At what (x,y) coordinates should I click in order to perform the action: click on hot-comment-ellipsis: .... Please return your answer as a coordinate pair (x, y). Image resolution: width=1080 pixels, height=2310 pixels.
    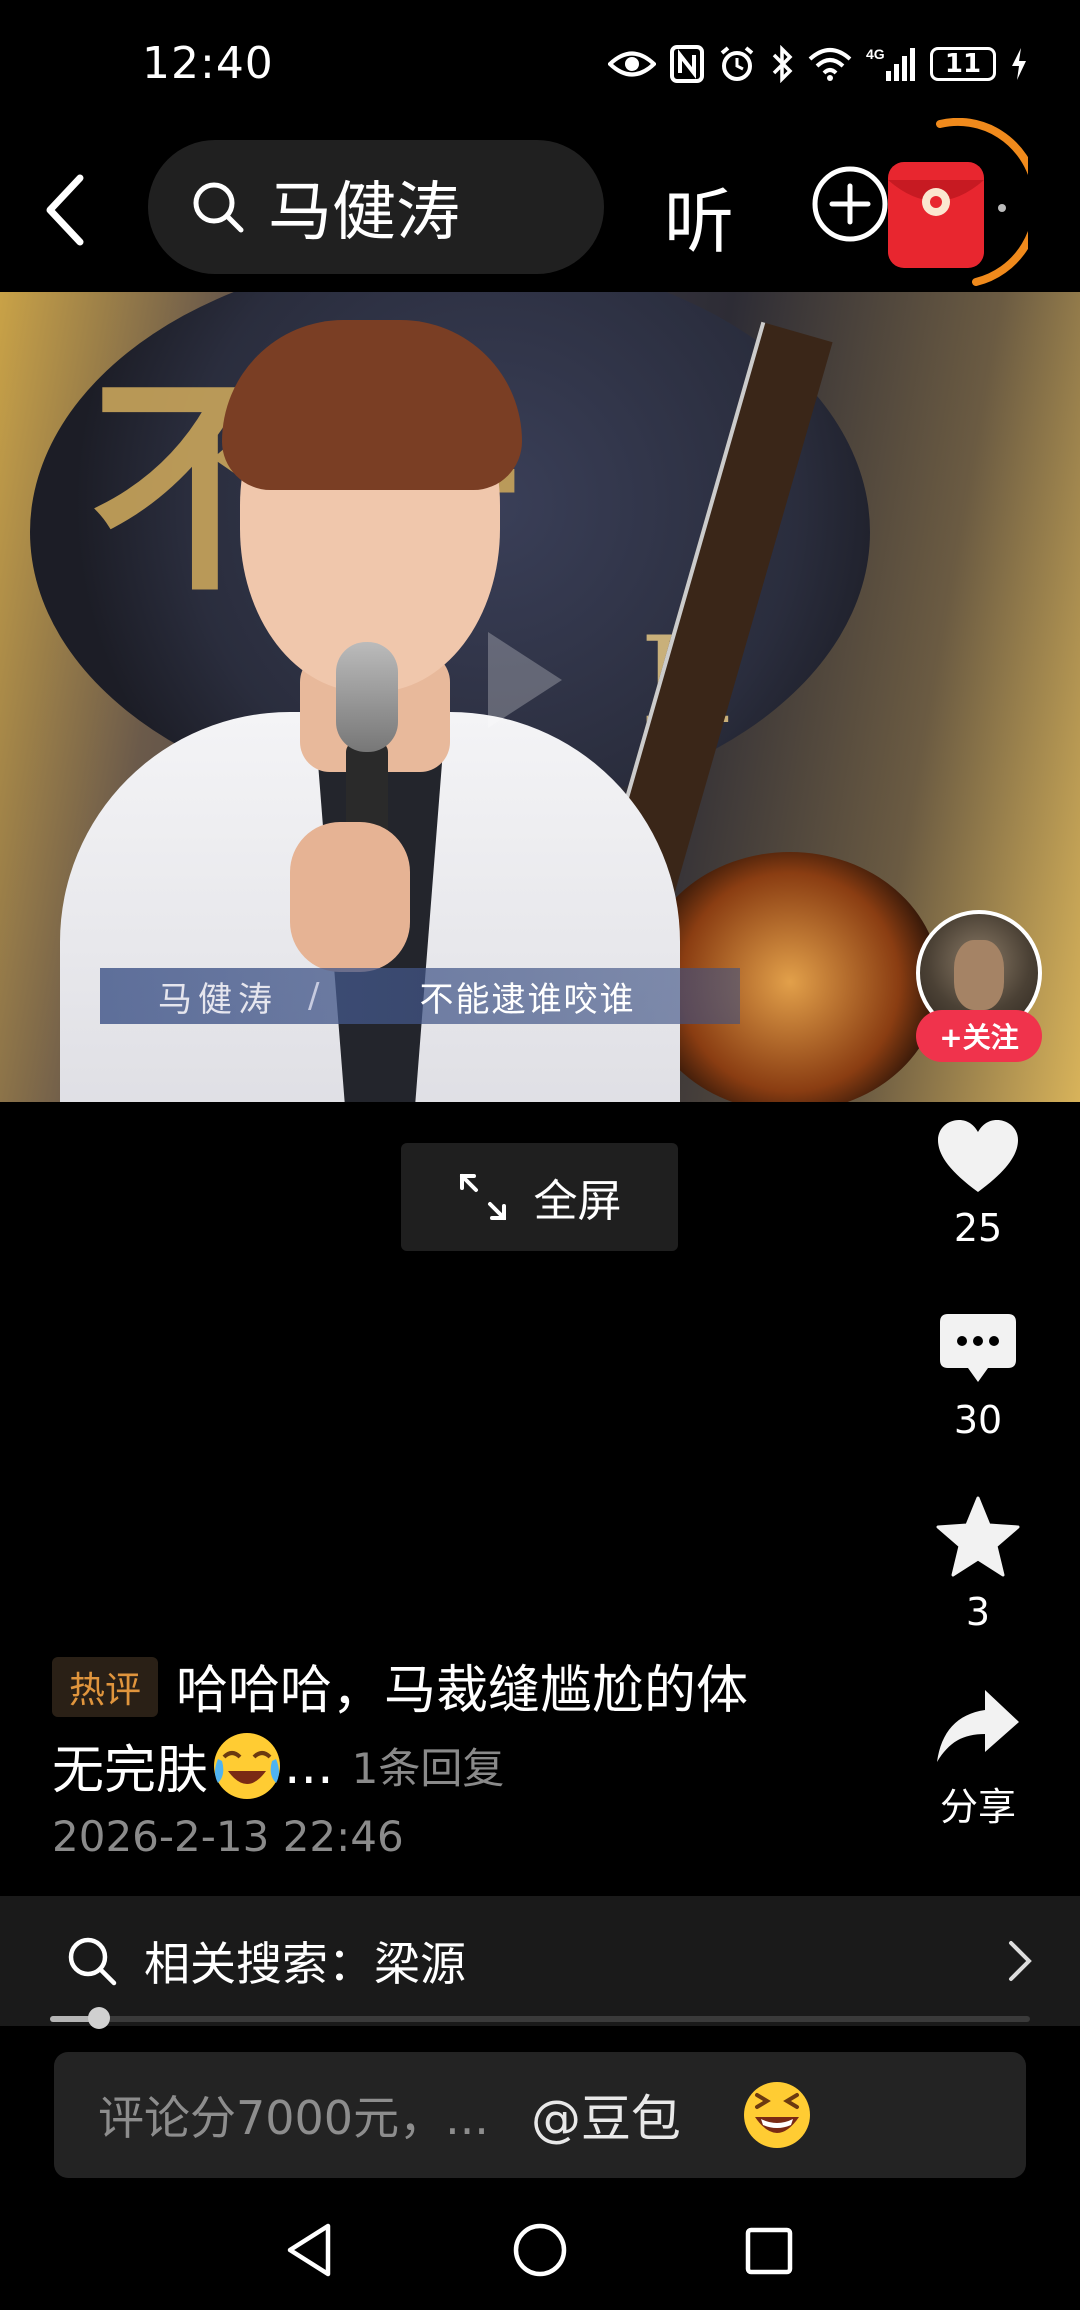
    Looking at the image, I should click on (309, 1765).